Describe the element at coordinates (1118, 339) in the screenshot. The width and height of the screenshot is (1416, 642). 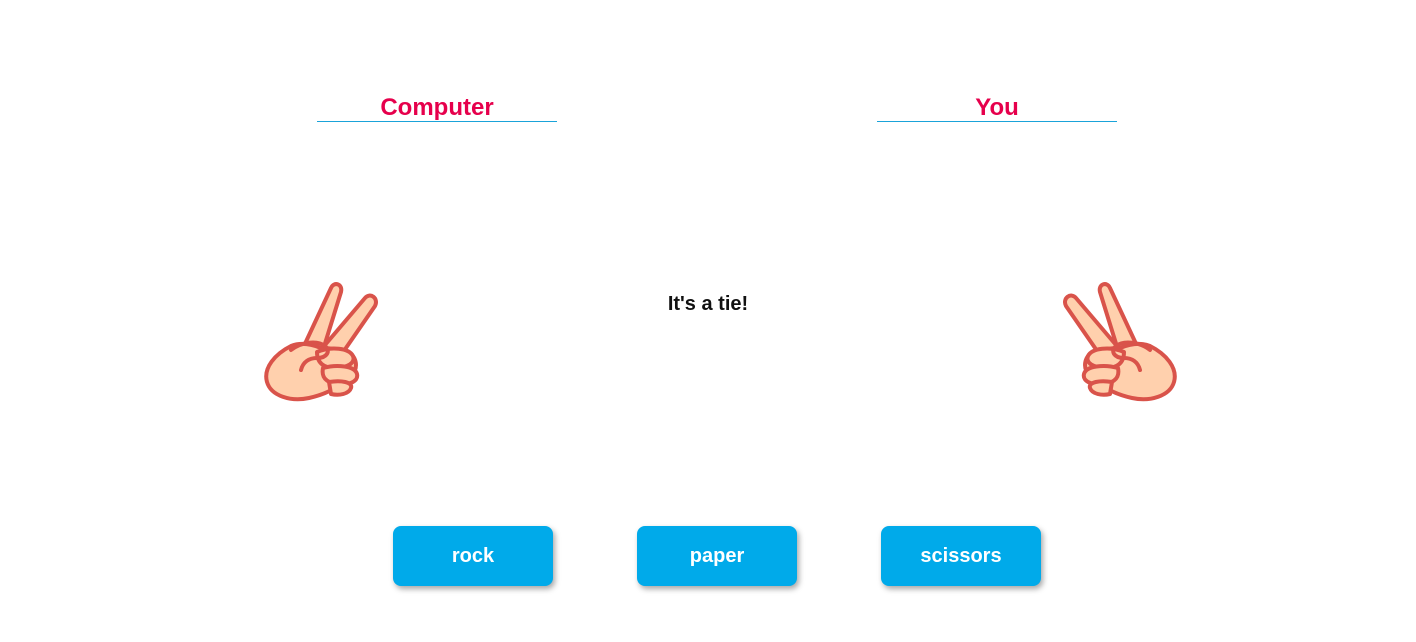
I see `you-victory-hand-icon` at that location.